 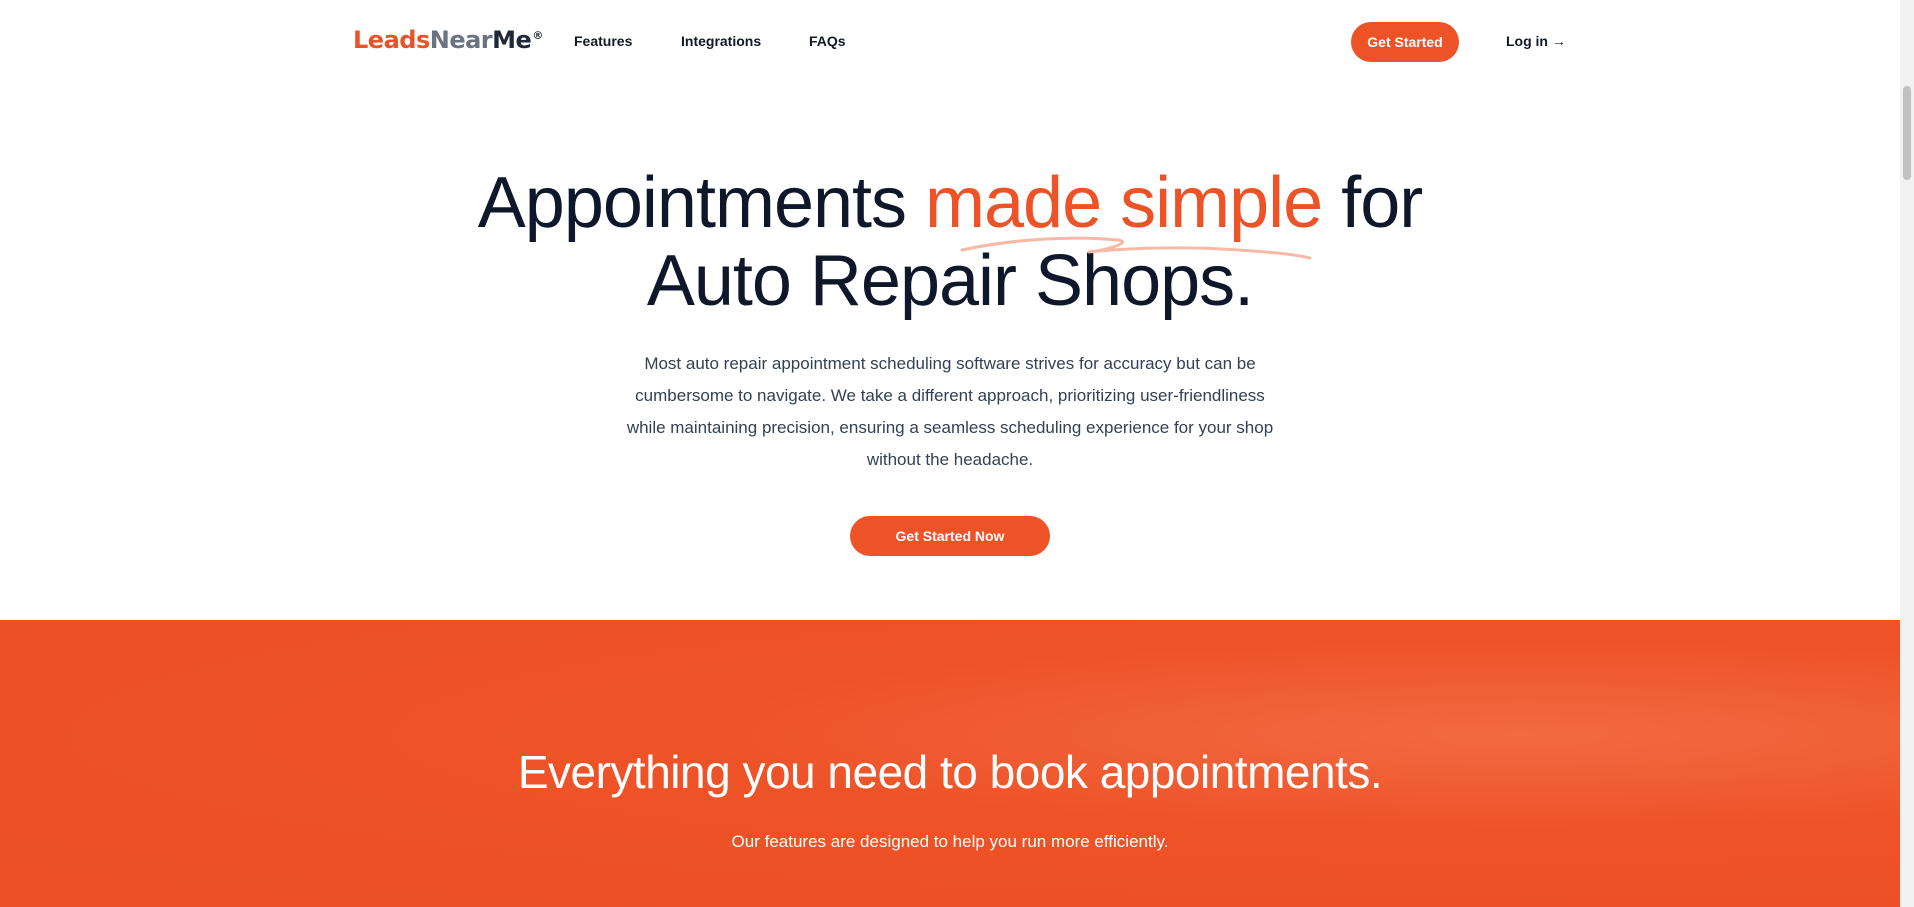 I want to click on logo-leads: Leads, so click(x=391, y=40).